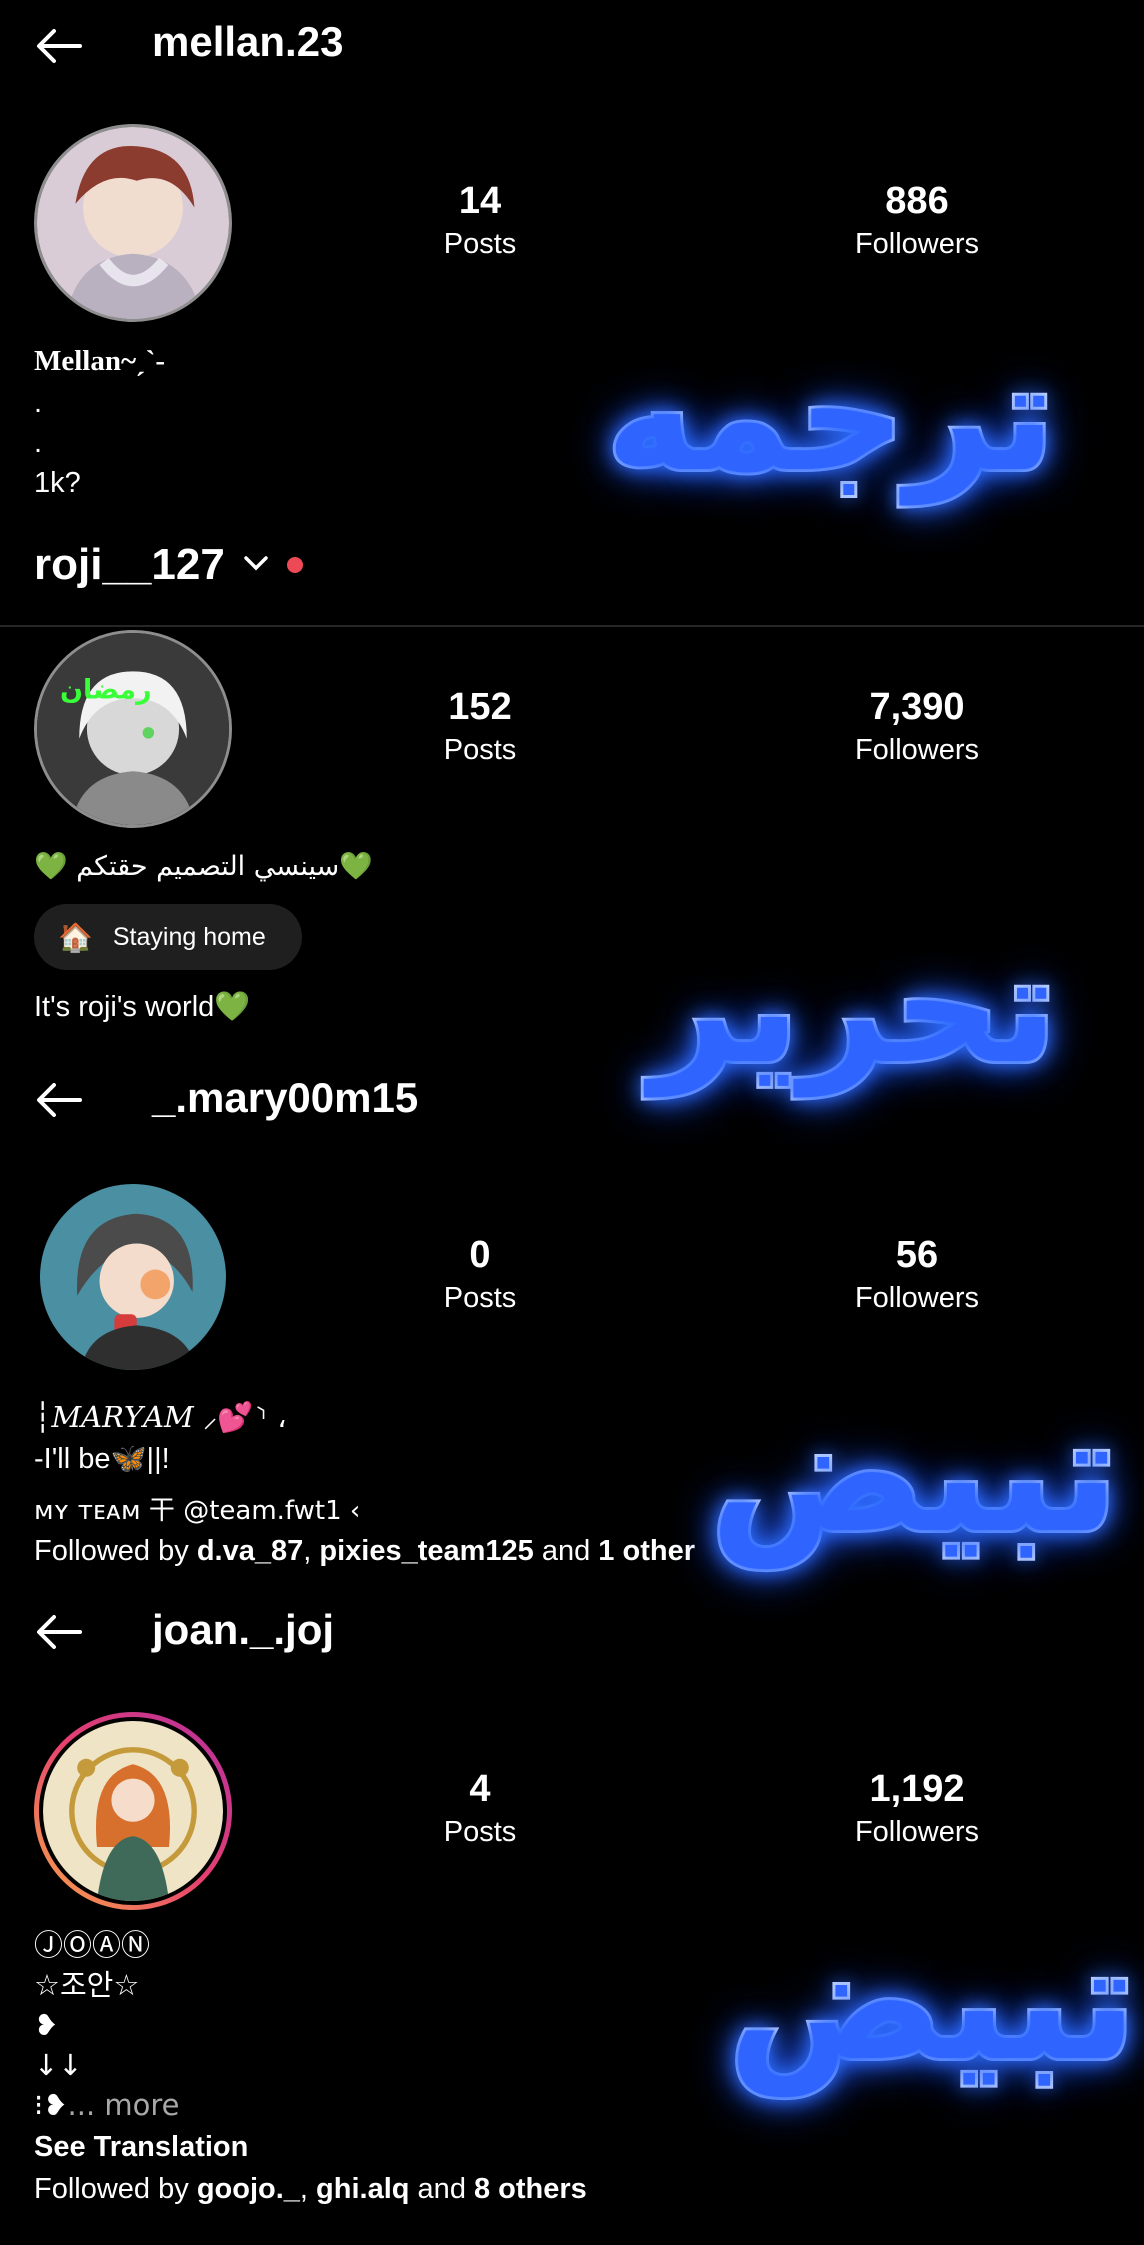  I want to click on bio-name: Mellan~ˏˋ-, so click(100, 361).